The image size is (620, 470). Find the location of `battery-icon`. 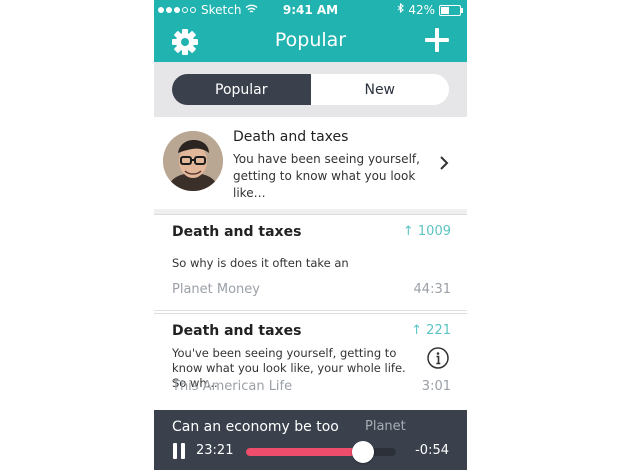

battery-icon is located at coordinates (451, 10).